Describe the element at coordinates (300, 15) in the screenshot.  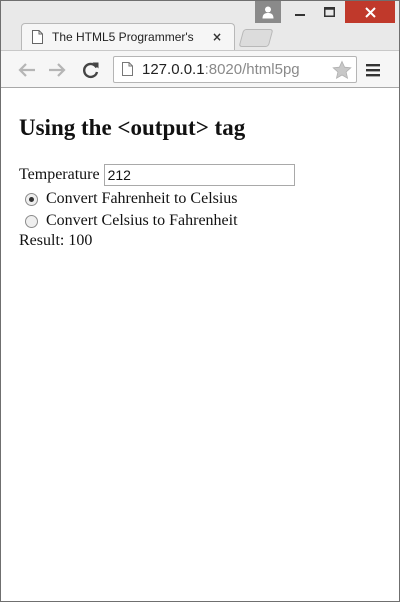
I see `minimize-icon` at that location.